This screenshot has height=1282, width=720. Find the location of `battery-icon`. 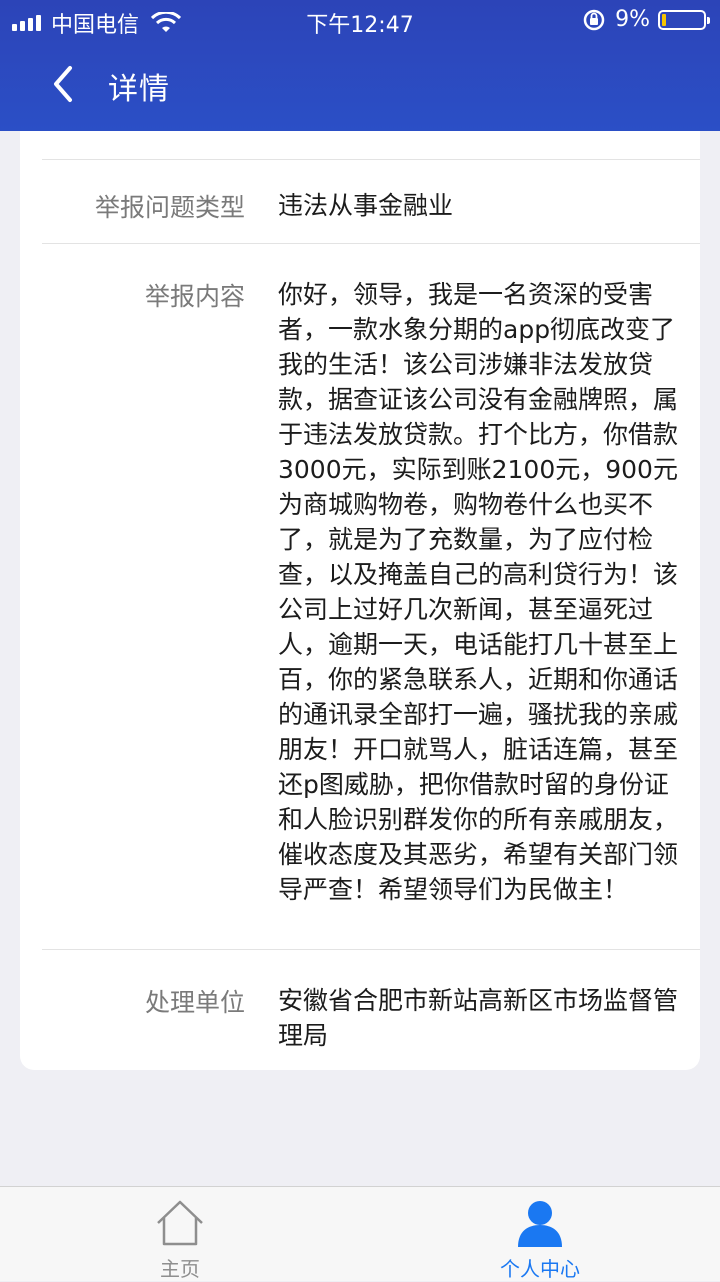

battery-icon is located at coordinates (684, 19).